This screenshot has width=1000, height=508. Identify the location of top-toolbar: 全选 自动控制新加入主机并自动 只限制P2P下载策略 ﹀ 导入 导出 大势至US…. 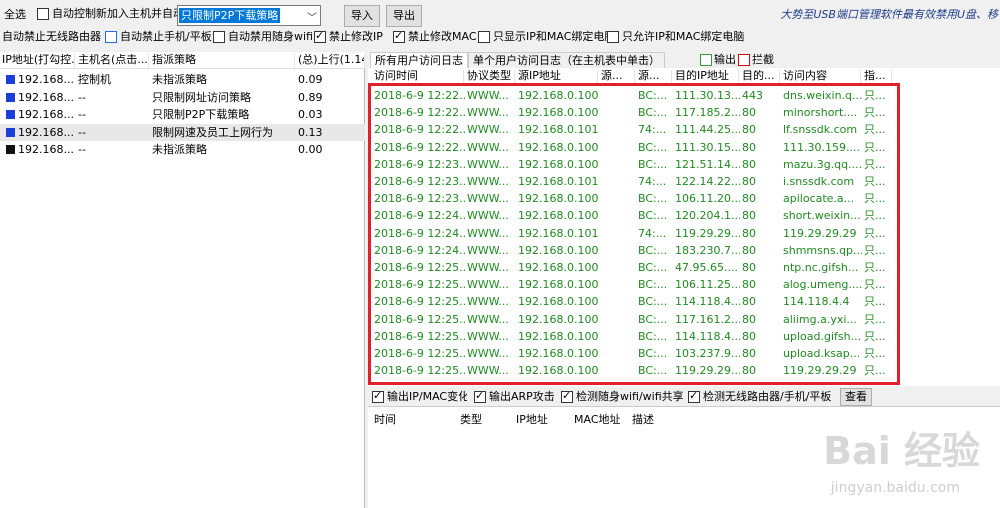
(500, 14).